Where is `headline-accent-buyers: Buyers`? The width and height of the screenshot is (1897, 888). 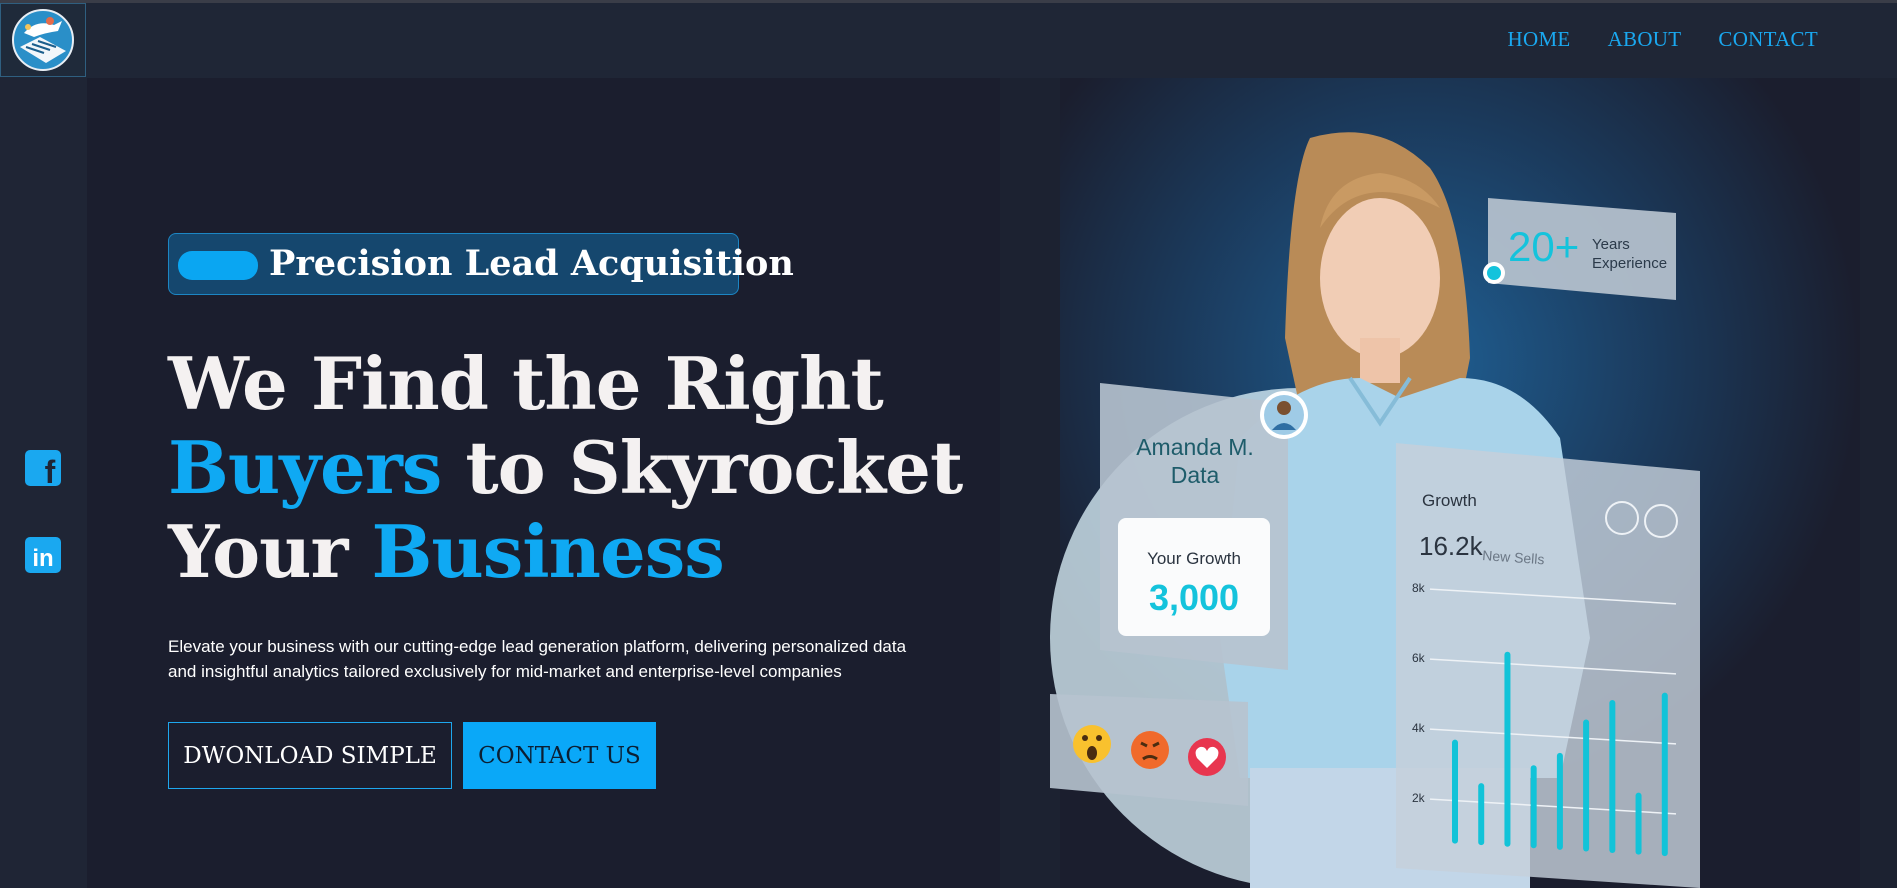 headline-accent-buyers: Buyers is located at coordinates (305, 467).